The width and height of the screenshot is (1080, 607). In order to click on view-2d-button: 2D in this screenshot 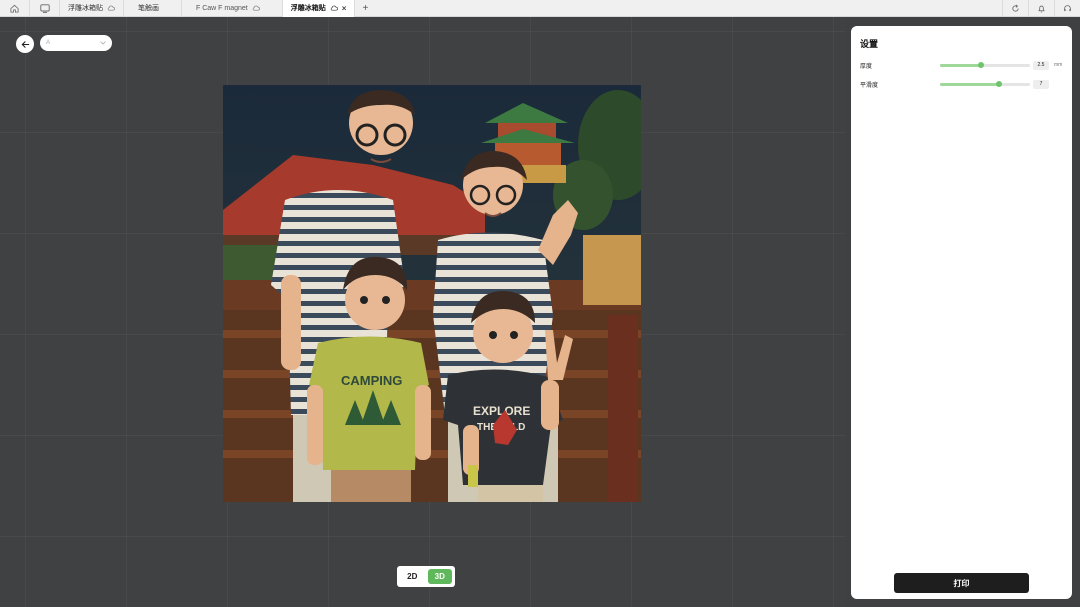, I will do `click(412, 576)`.